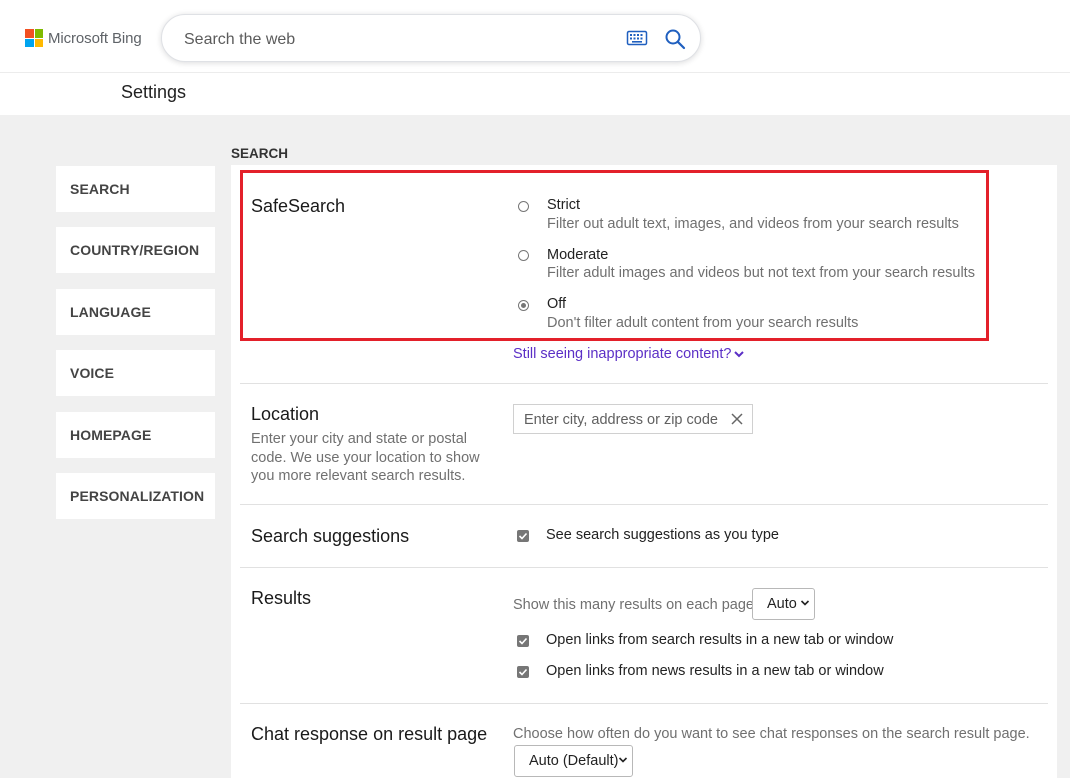 This screenshot has height=778, width=1070. I want to click on off-label: Off, so click(557, 304).